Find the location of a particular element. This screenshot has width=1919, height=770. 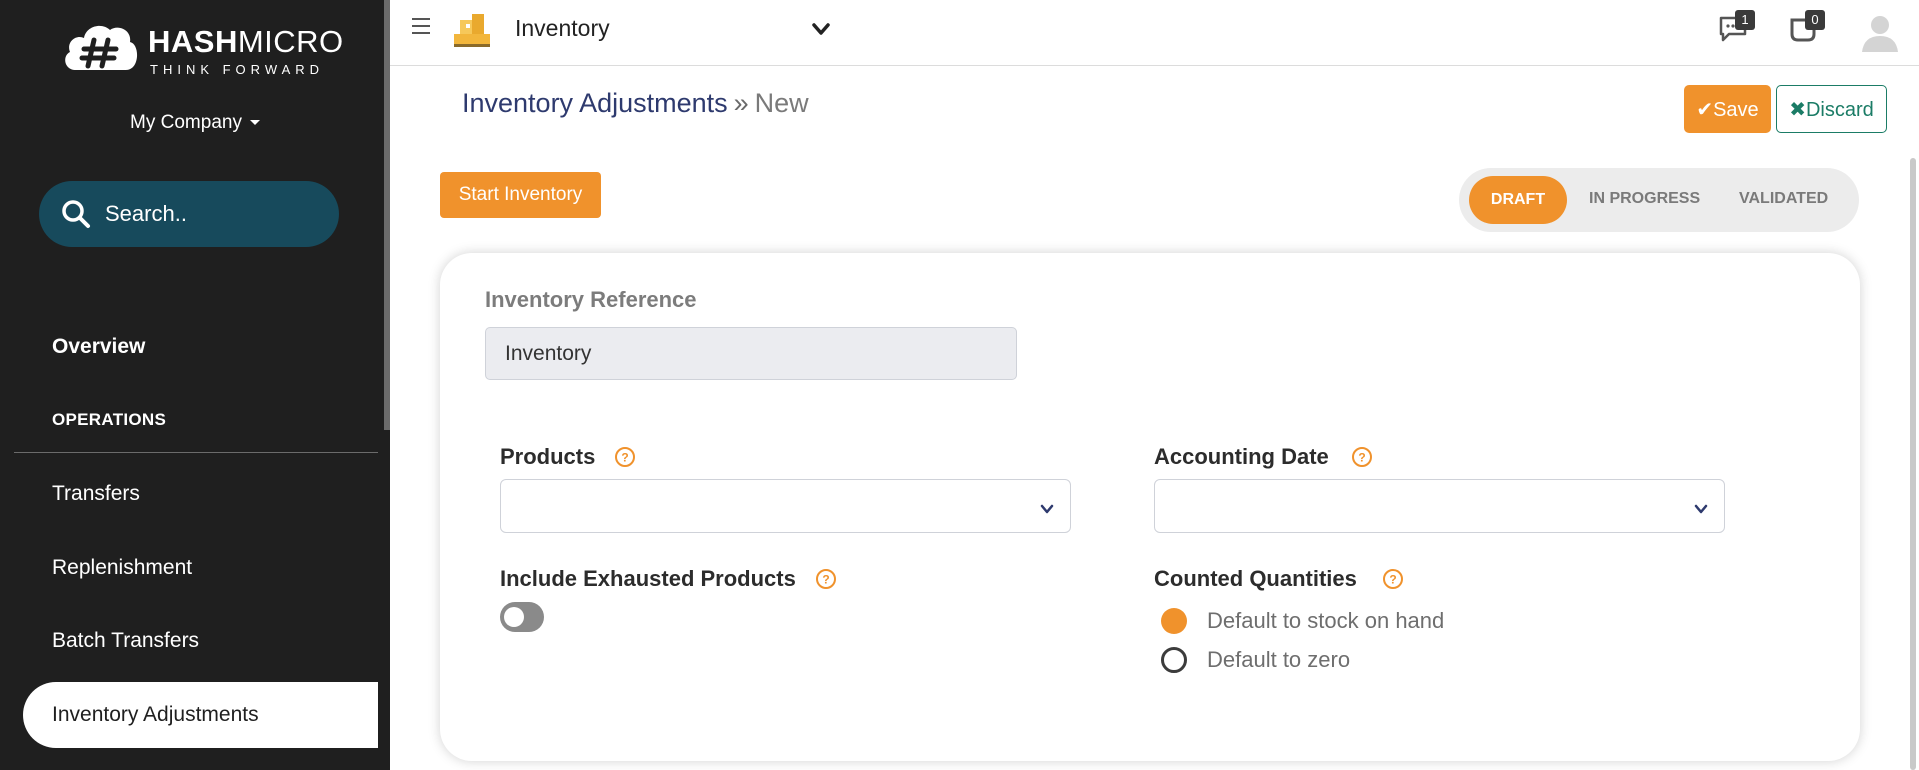

sidebar-divider is located at coordinates (196, 452).